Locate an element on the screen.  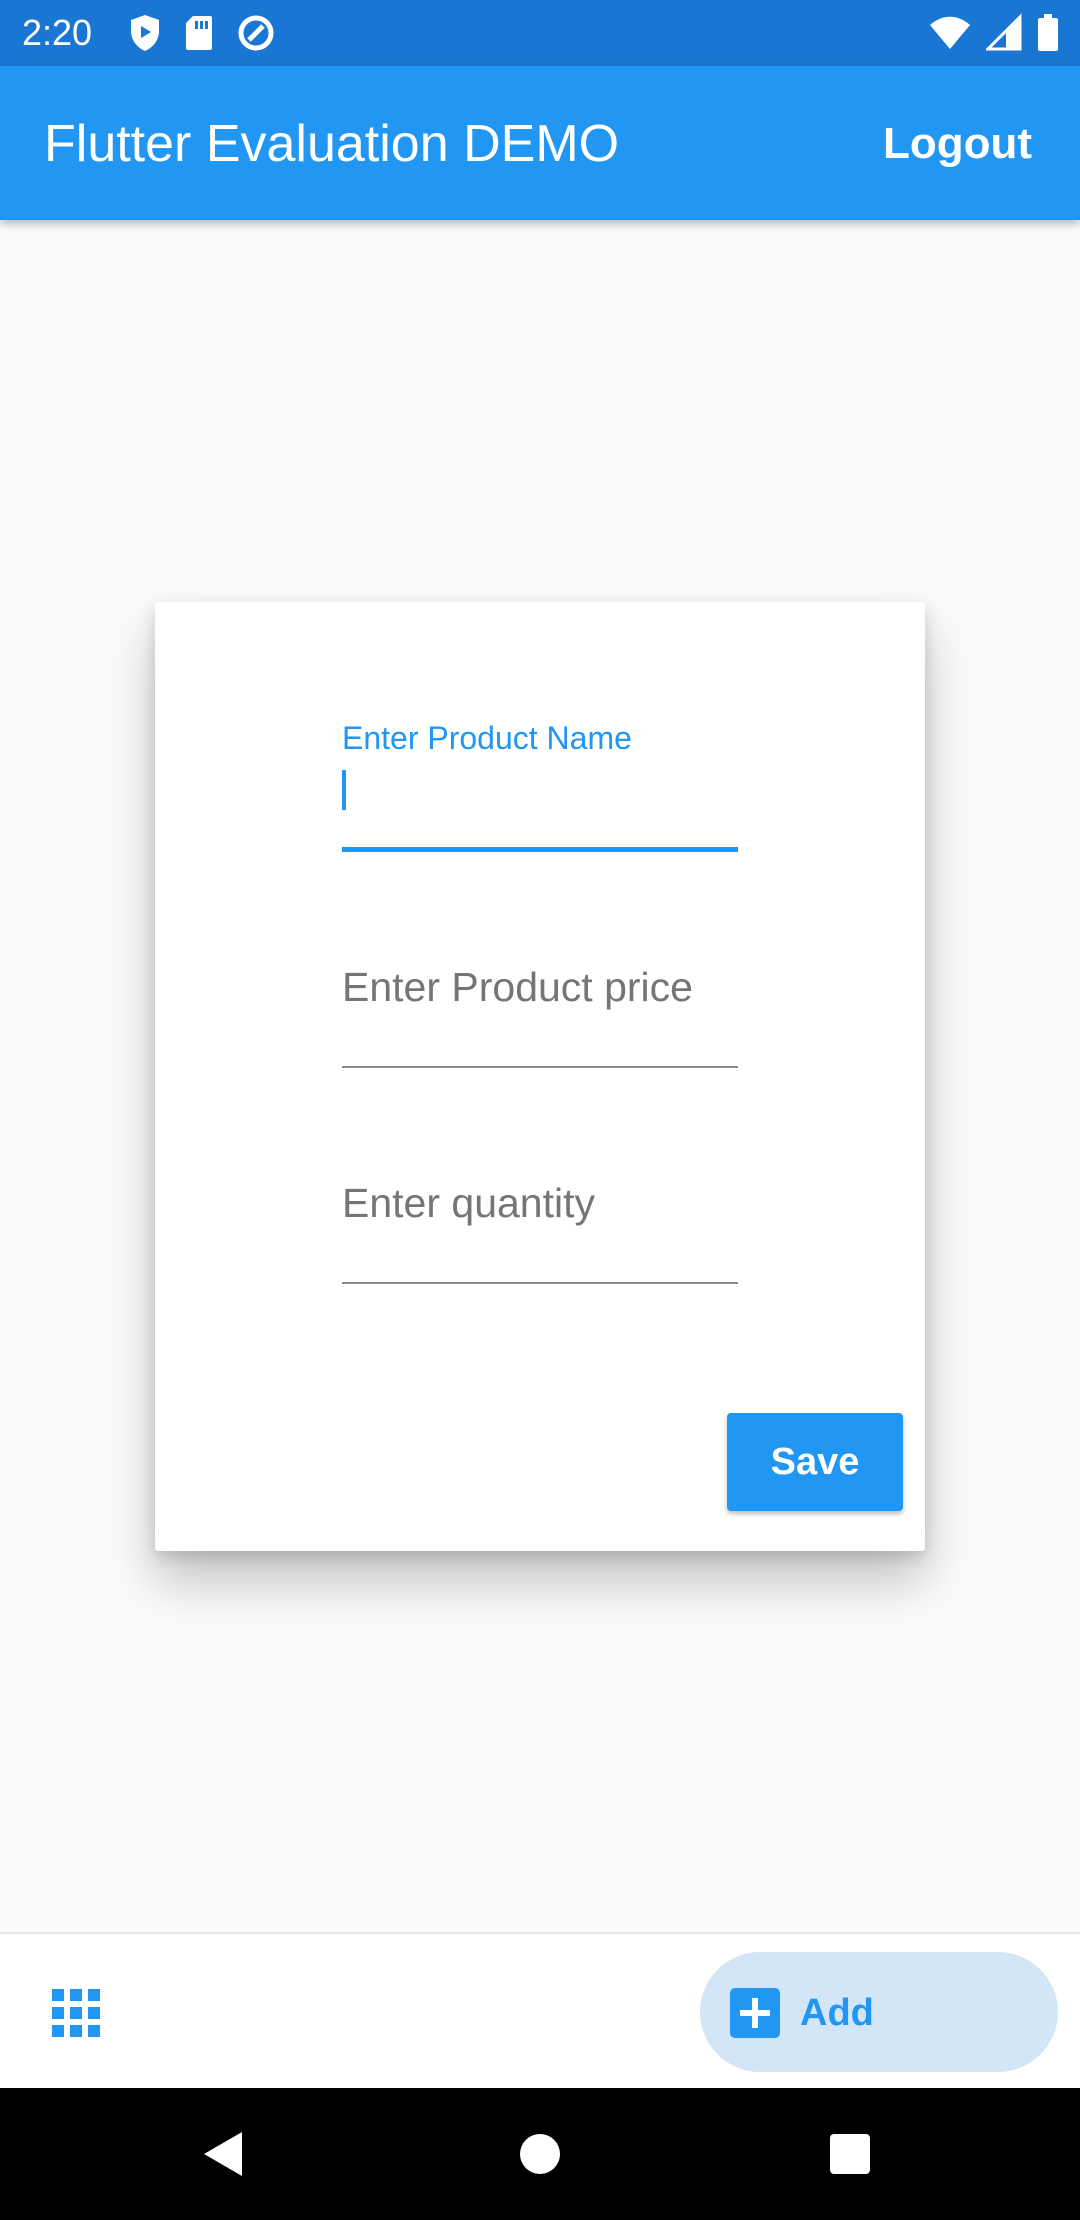
status-icons-right is located at coordinates (994, 33).